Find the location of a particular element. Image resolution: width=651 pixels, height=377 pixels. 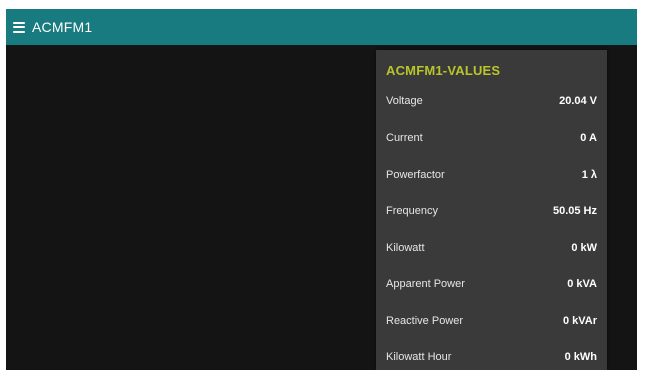

top-app-bar: ACMFM1 is located at coordinates (321, 27).